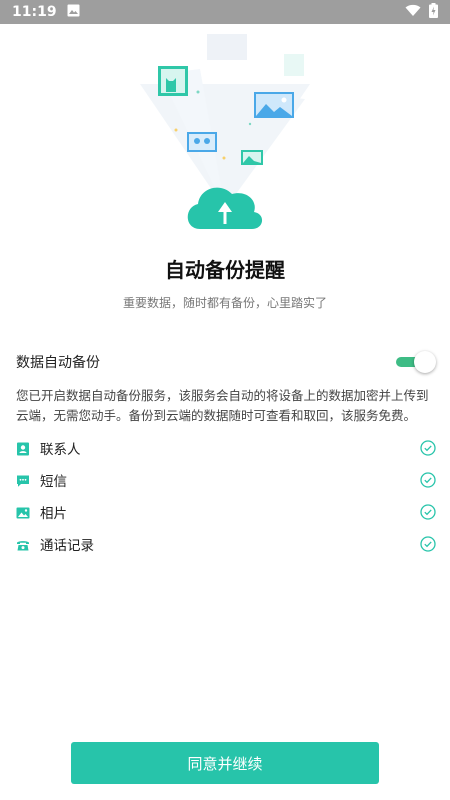 The width and height of the screenshot is (450, 800). Describe the element at coordinates (53, 482) in the screenshot. I see `list-item-label: 短信` at that location.